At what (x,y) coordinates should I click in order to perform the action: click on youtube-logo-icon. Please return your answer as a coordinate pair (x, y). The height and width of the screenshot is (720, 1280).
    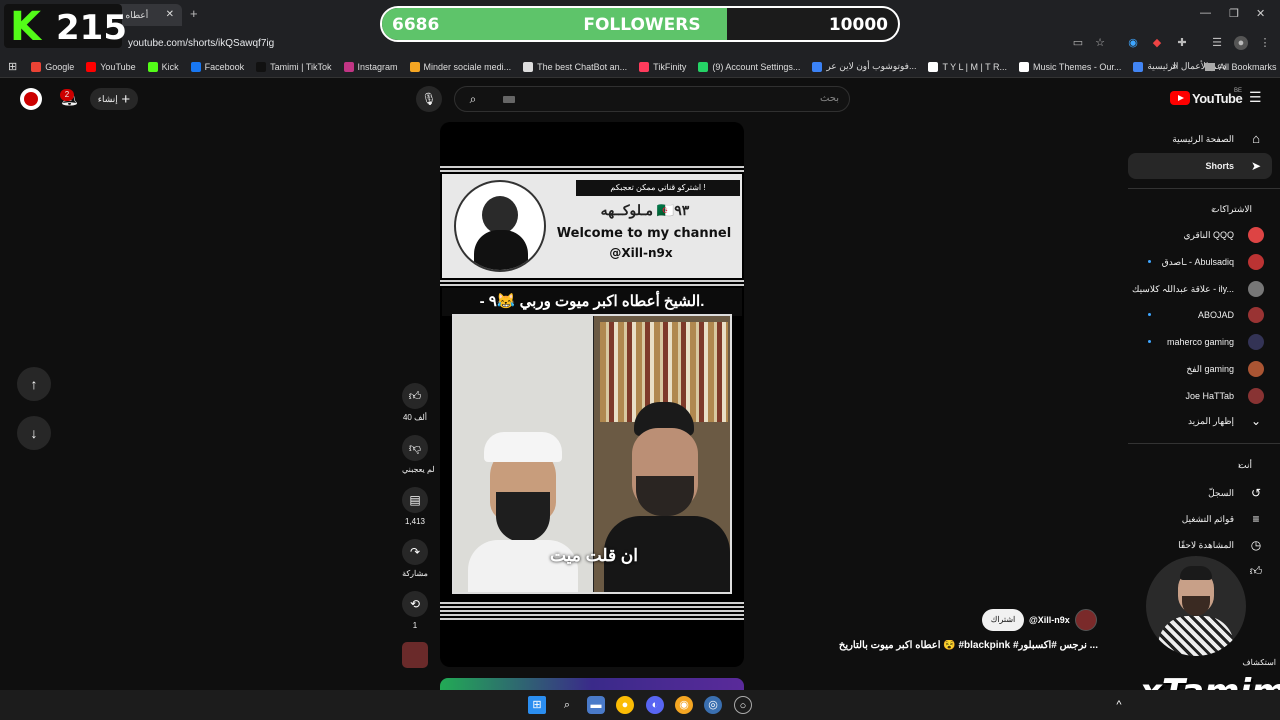
    Looking at the image, I should click on (1180, 98).